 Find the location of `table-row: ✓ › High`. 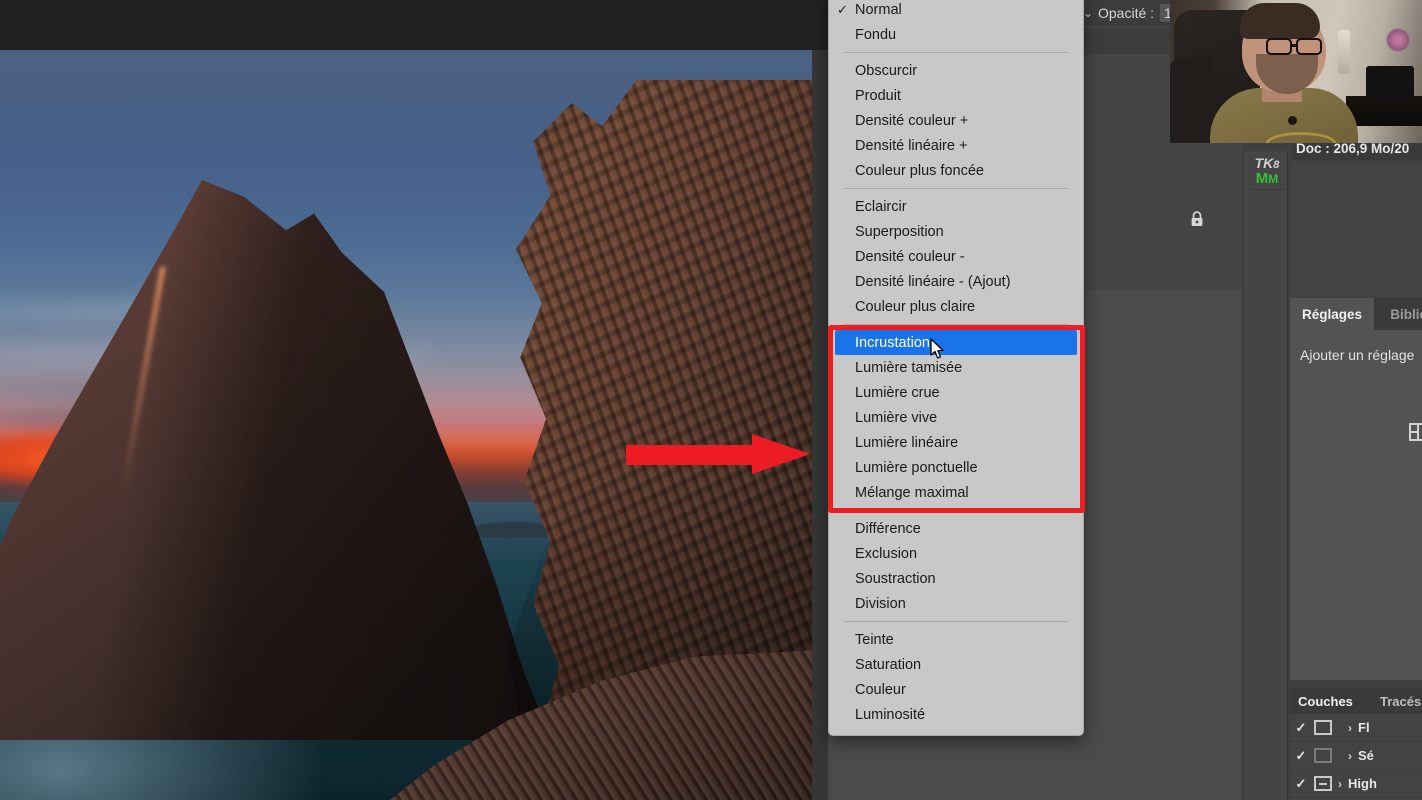

table-row: ✓ › High is located at coordinates (1356, 784).